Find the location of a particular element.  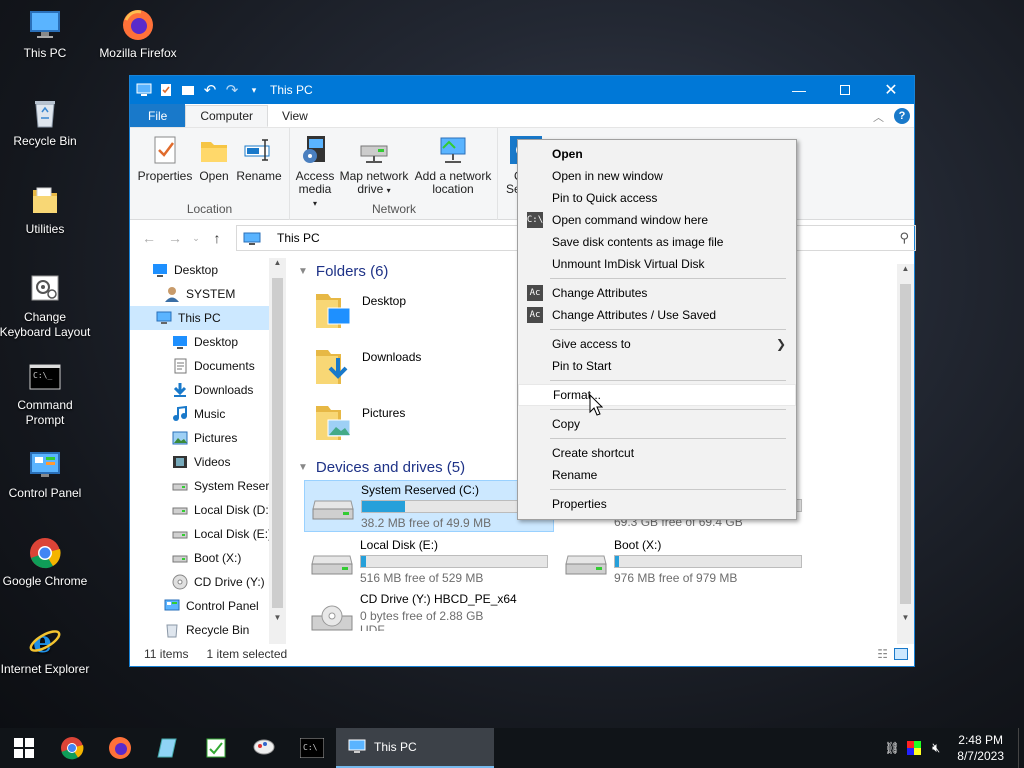

properties-qat-icon is located at coordinates (166, 90).